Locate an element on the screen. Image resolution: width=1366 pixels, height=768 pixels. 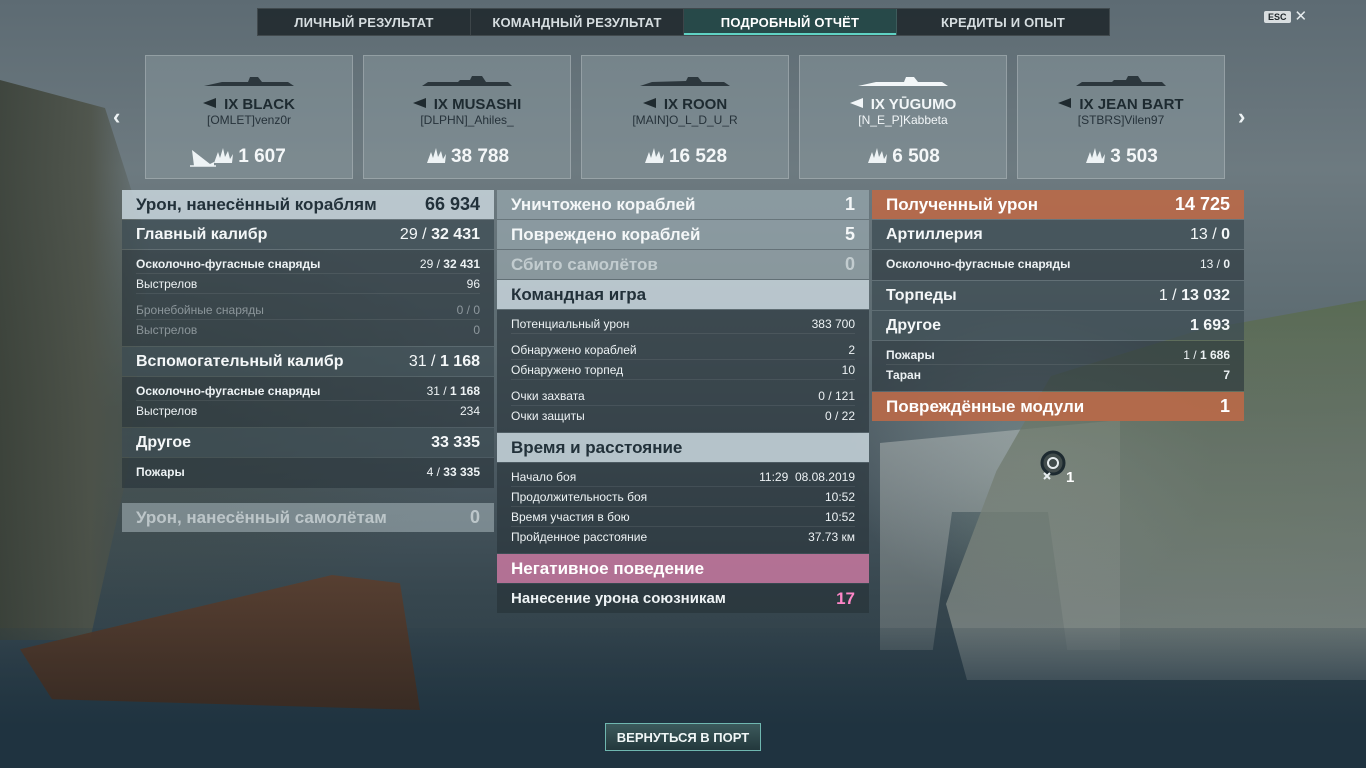
damaged-module-count: 1 is located at coordinates (1070, 477).